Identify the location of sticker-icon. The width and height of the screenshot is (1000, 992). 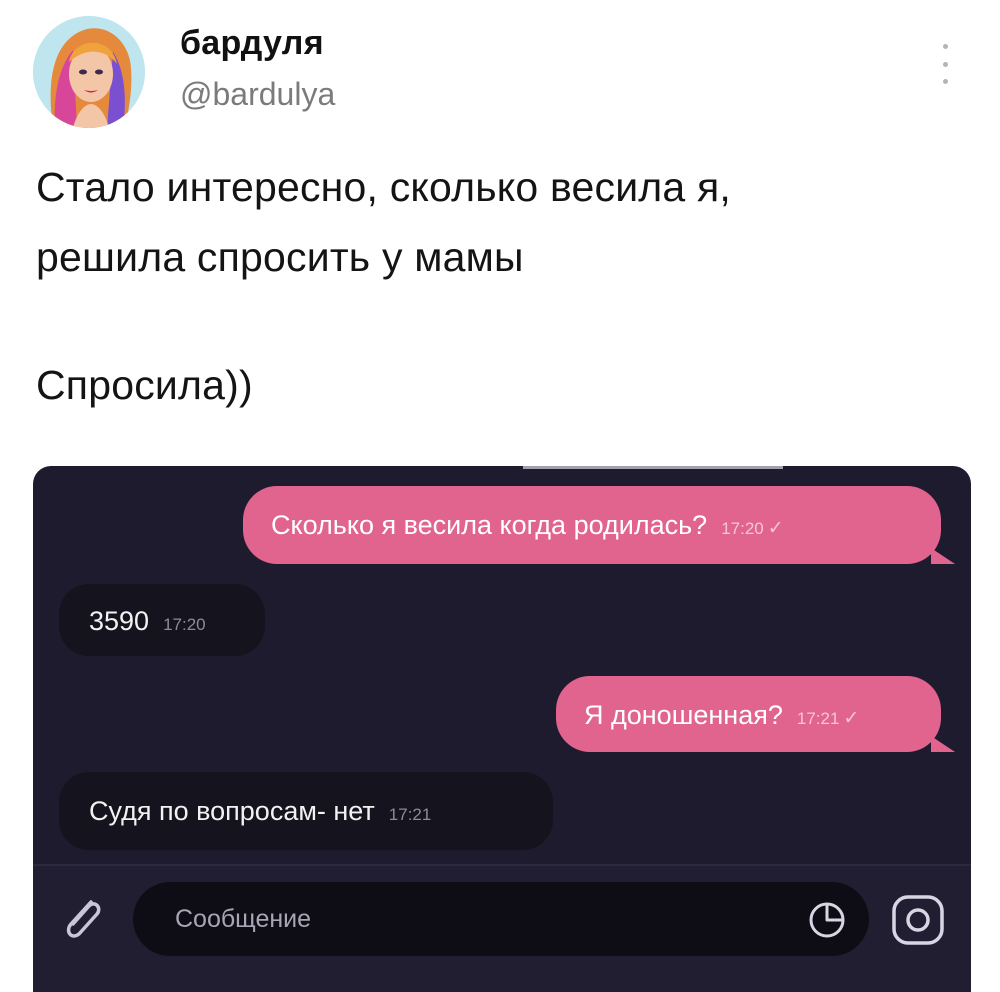
(827, 920).